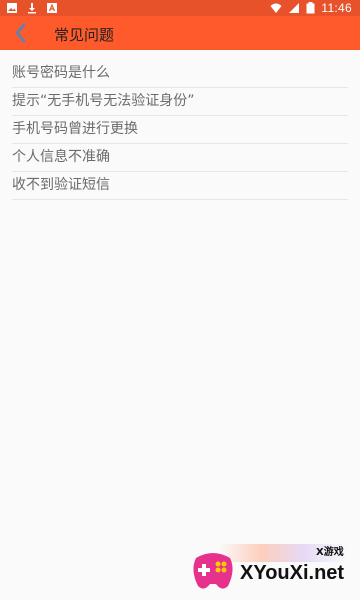  Describe the element at coordinates (180, 33) in the screenshot. I see `app-bar: 常见问题` at that location.